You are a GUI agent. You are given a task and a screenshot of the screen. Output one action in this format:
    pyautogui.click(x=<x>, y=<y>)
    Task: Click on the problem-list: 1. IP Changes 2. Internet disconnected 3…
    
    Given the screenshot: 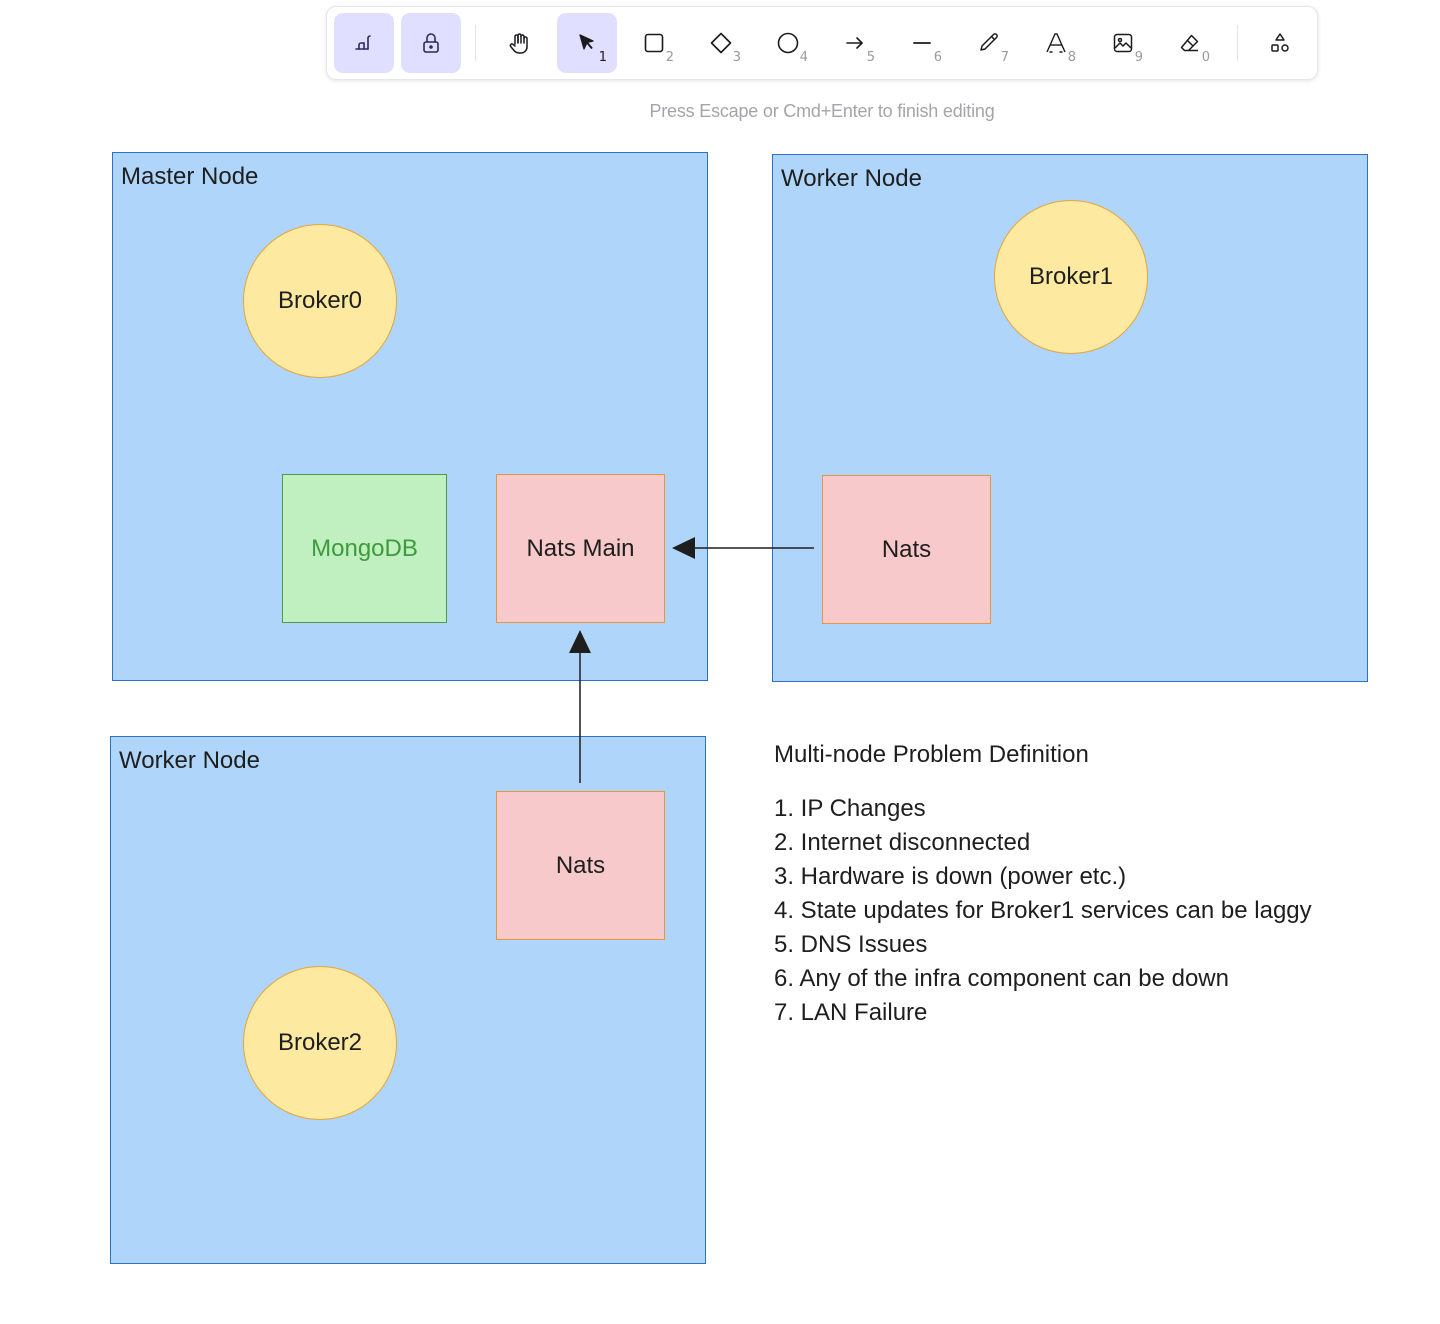 What is the action you would take?
    pyautogui.click(x=1084, y=911)
    